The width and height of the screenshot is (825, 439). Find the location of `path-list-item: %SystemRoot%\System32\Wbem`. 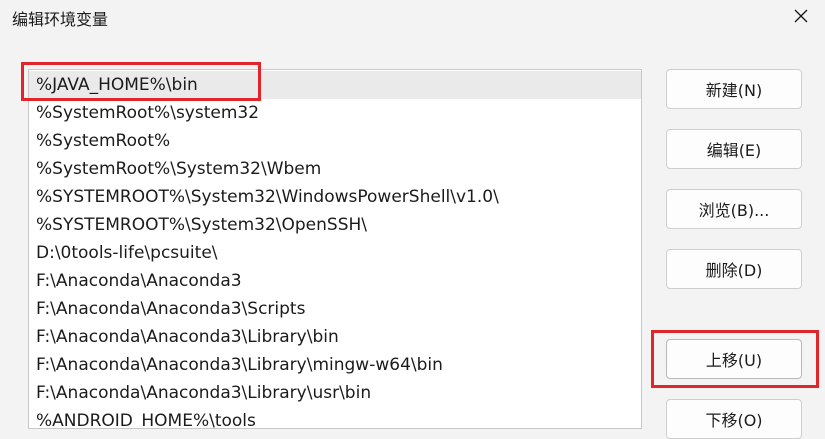

path-list-item: %SystemRoot%\System32\Wbem is located at coordinates (335, 169).